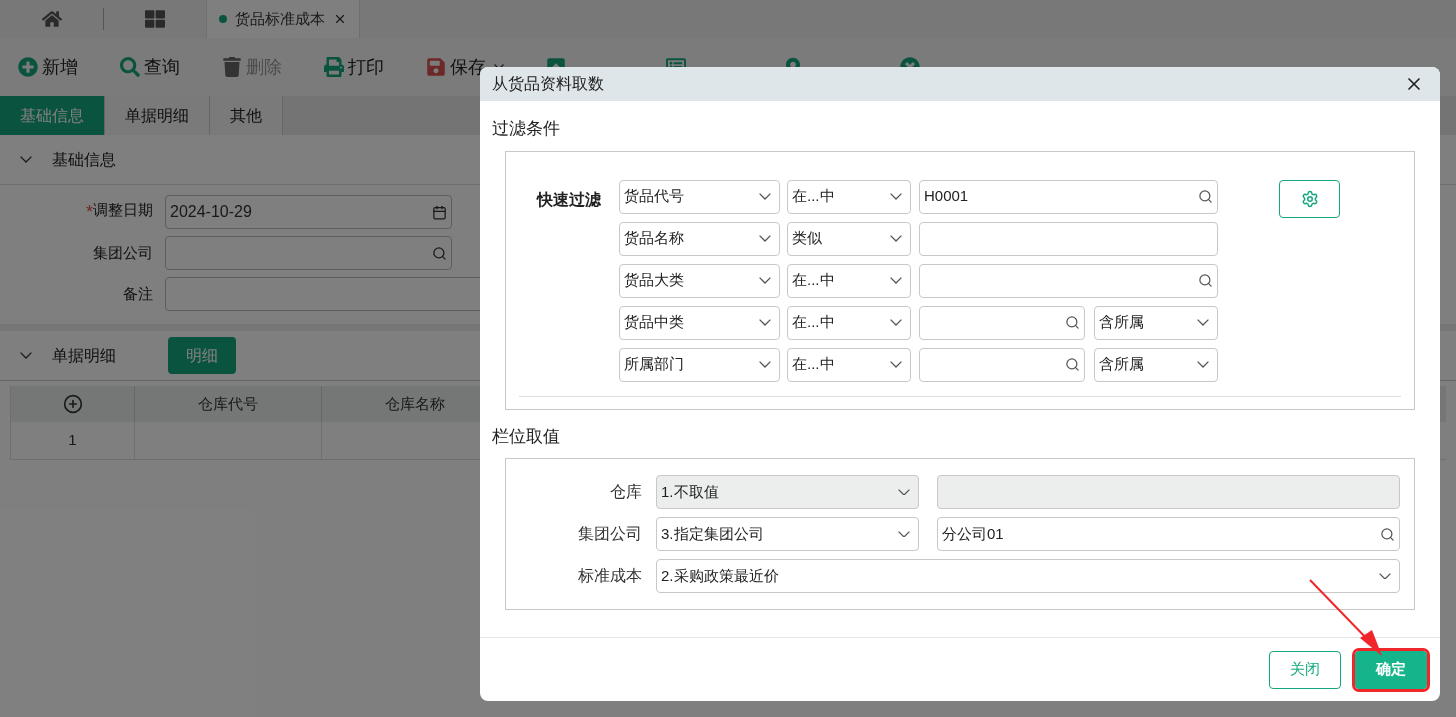  I want to click on input-field: H0001, so click(1068, 196).